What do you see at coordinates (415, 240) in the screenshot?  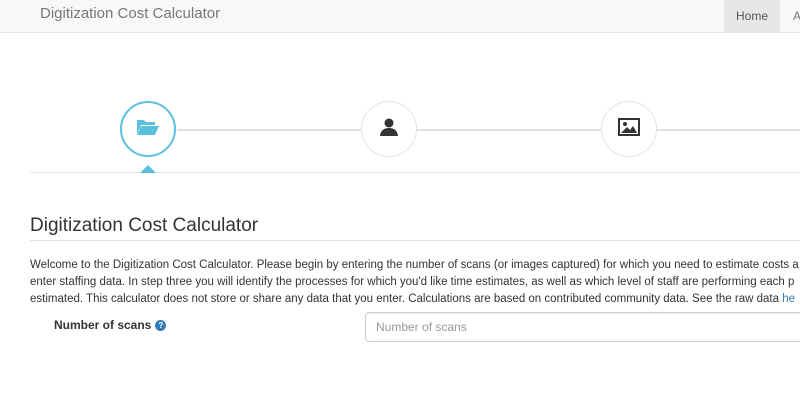 I see `title-divider` at bounding box center [415, 240].